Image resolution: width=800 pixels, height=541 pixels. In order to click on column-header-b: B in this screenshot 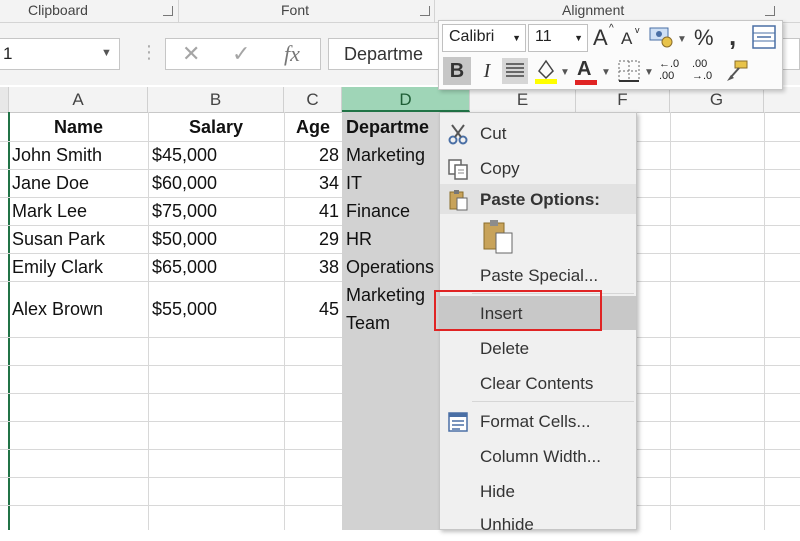, I will do `click(216, 99)`.